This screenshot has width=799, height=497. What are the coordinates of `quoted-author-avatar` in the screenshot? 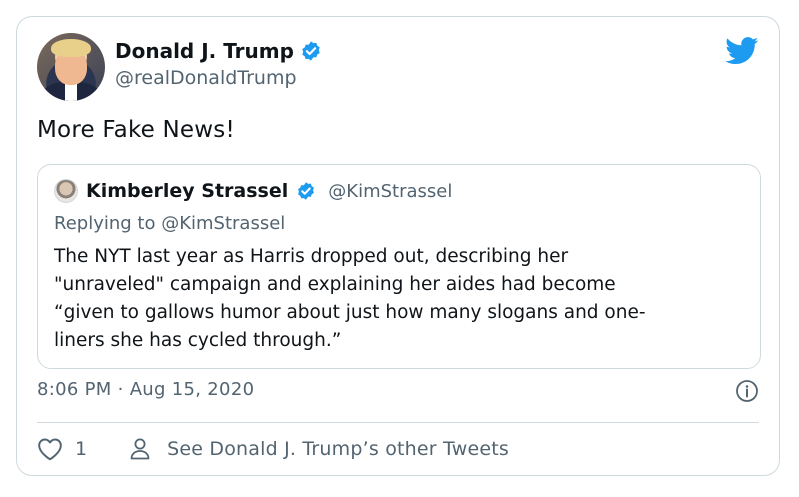 It's located at (66, 191).